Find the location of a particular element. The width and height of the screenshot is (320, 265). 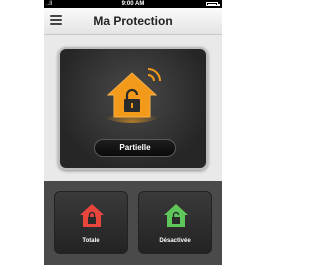

nav-bar: Ma Protection is located at coordinates (133, 21).